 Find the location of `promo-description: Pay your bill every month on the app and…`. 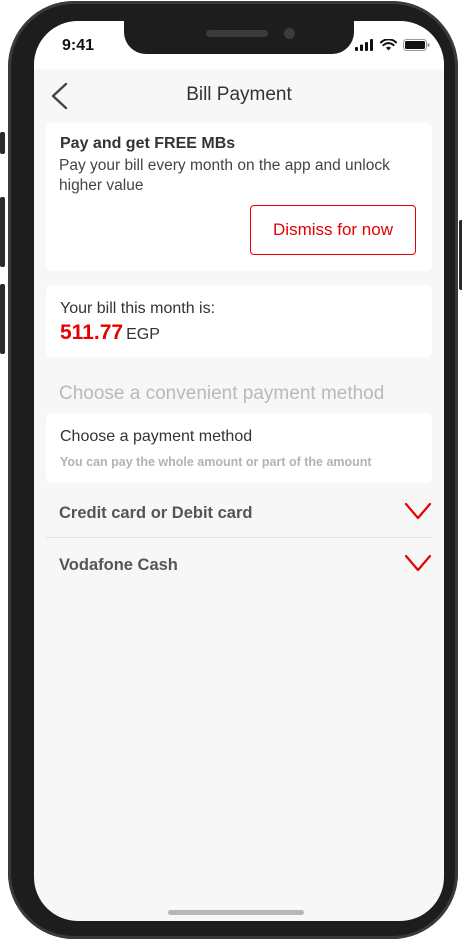

promo-description: Pay your bill every month on the app and… is located at coordinates (224, 175).